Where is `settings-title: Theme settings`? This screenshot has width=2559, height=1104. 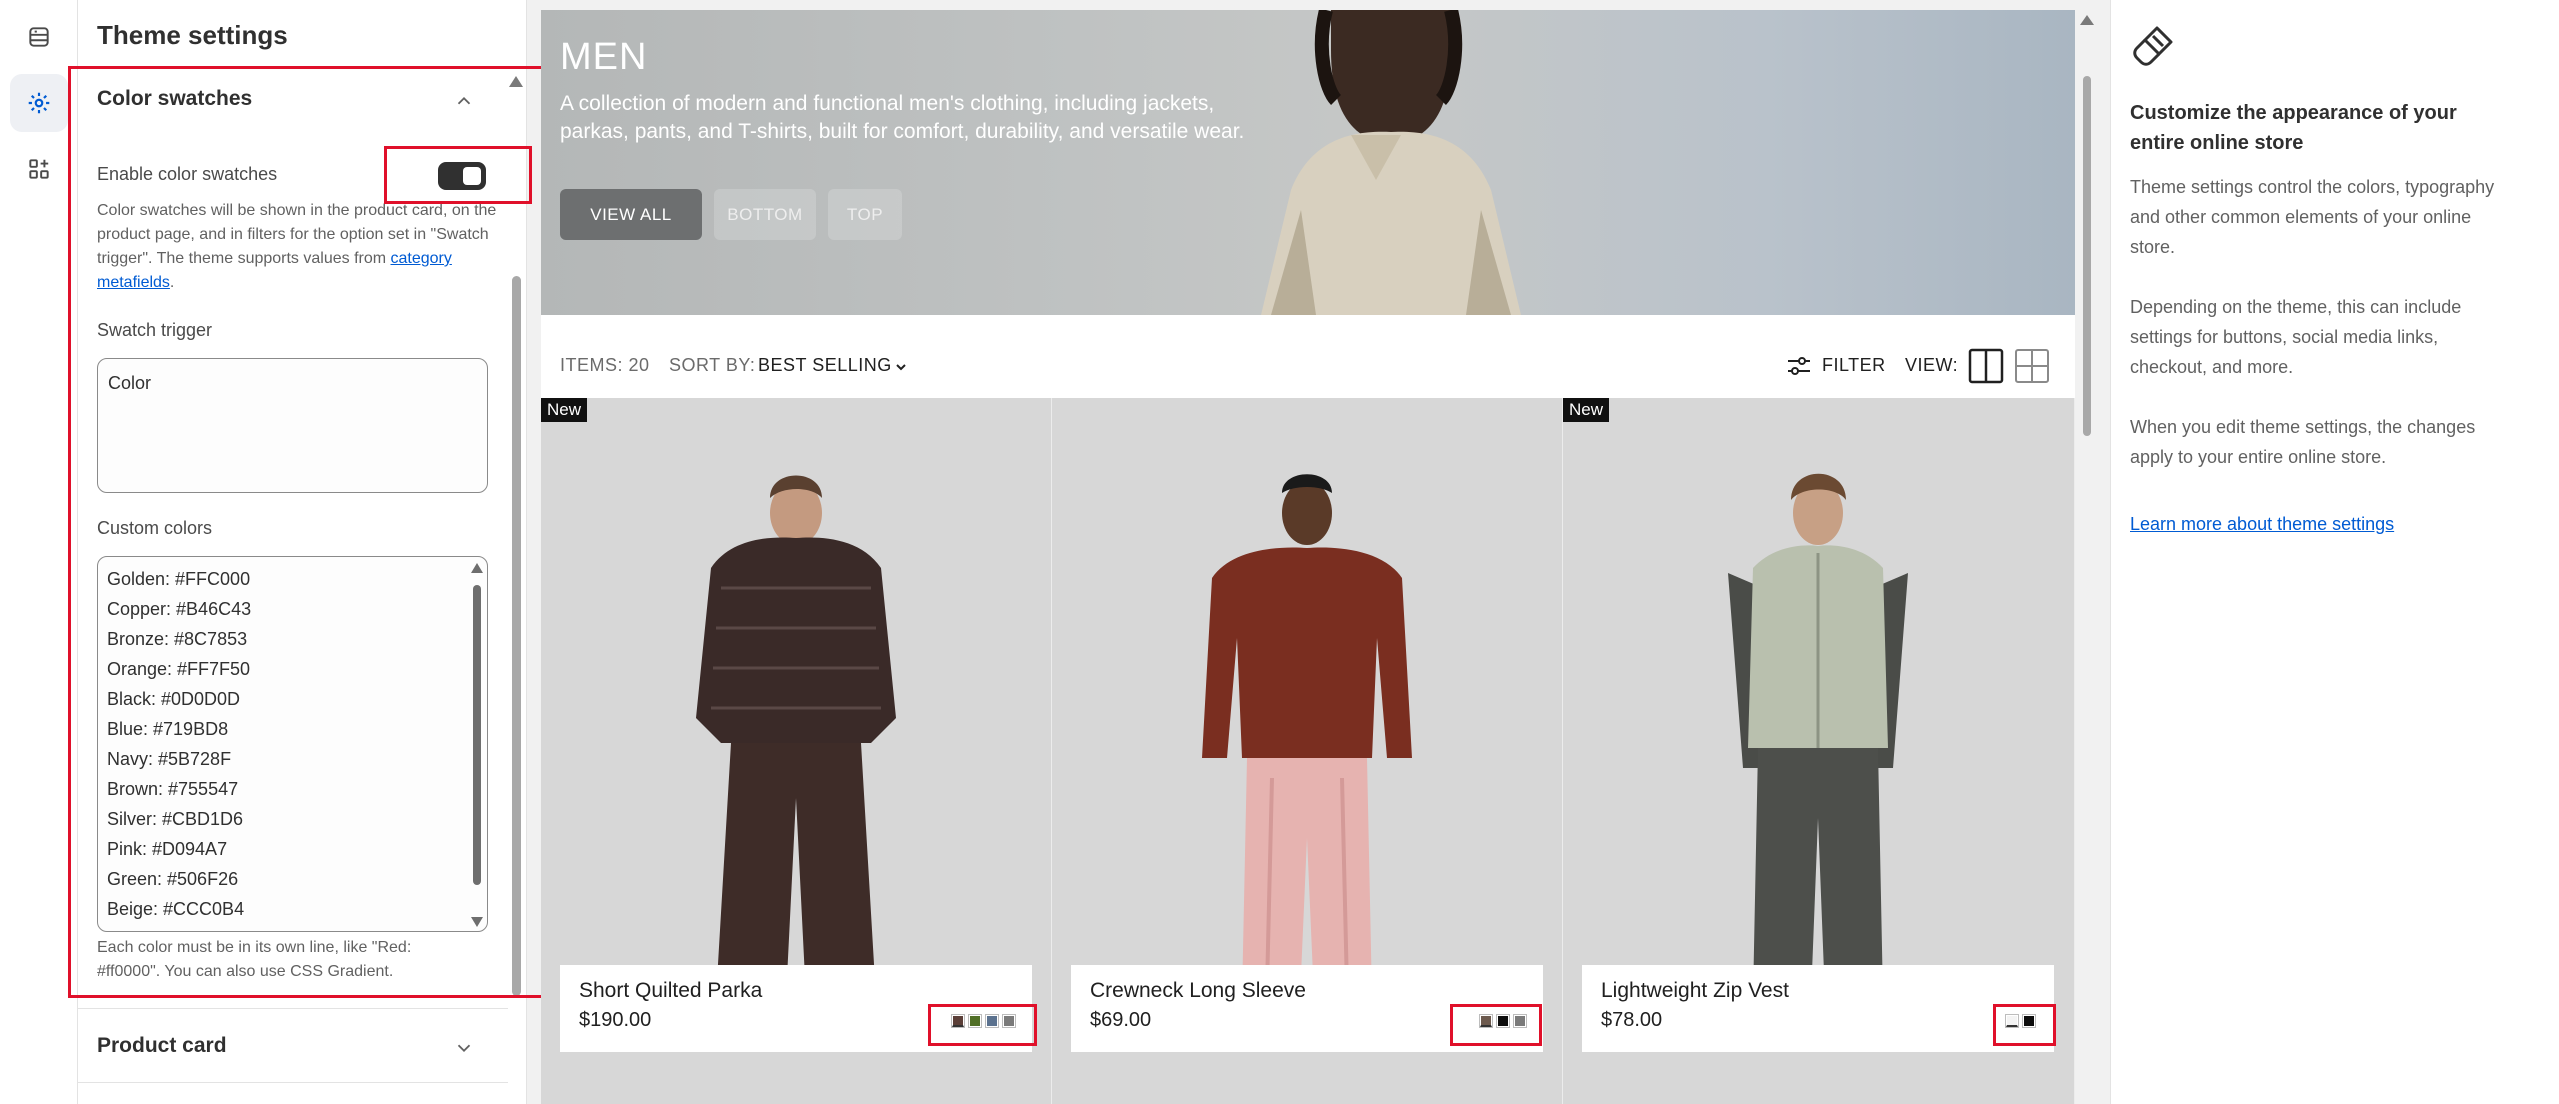 settings-title: Theme settings is located at coordinates (192, 35).